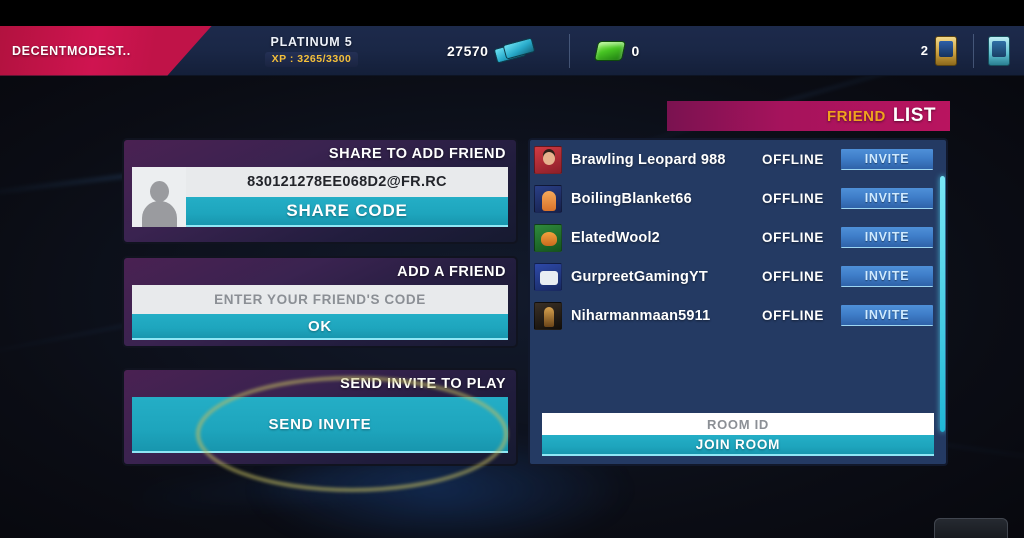 The image size is (1024, 538). What do you see at coordinates (468, 50) in the screenshot?
I see `coins-amount: 27570` at bounding box center [468, 50].